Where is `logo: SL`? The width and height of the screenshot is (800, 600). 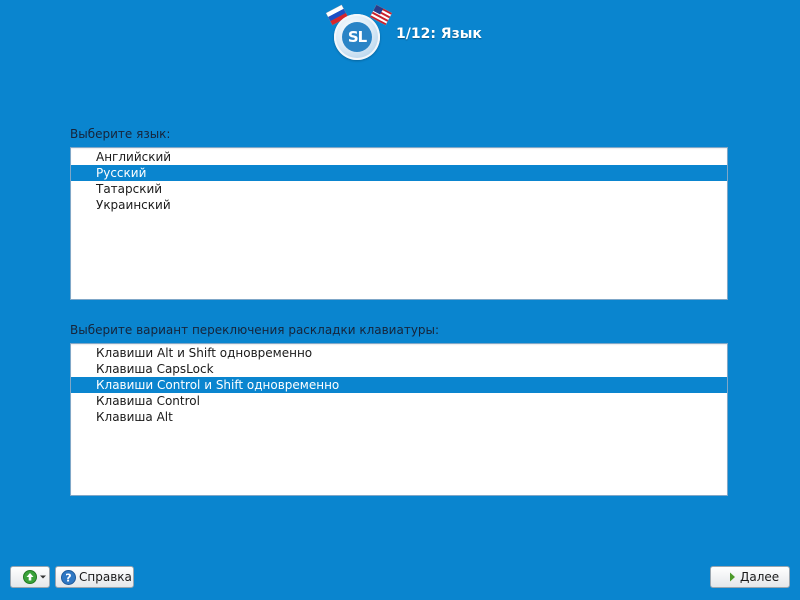 logo: SL is located at coordinates (359, 33).